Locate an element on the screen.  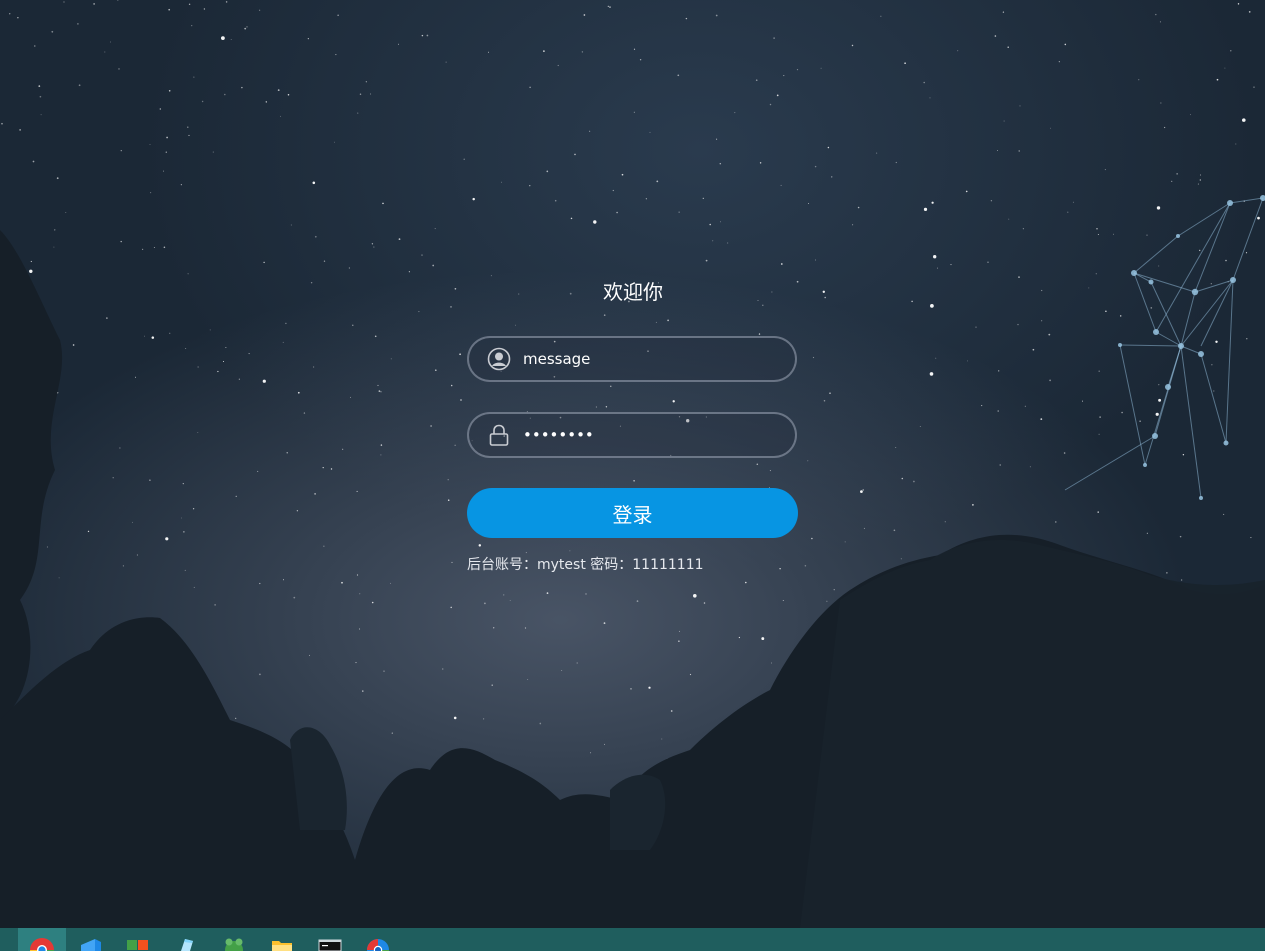
chromium-icon is located at coordinates (378, 945).